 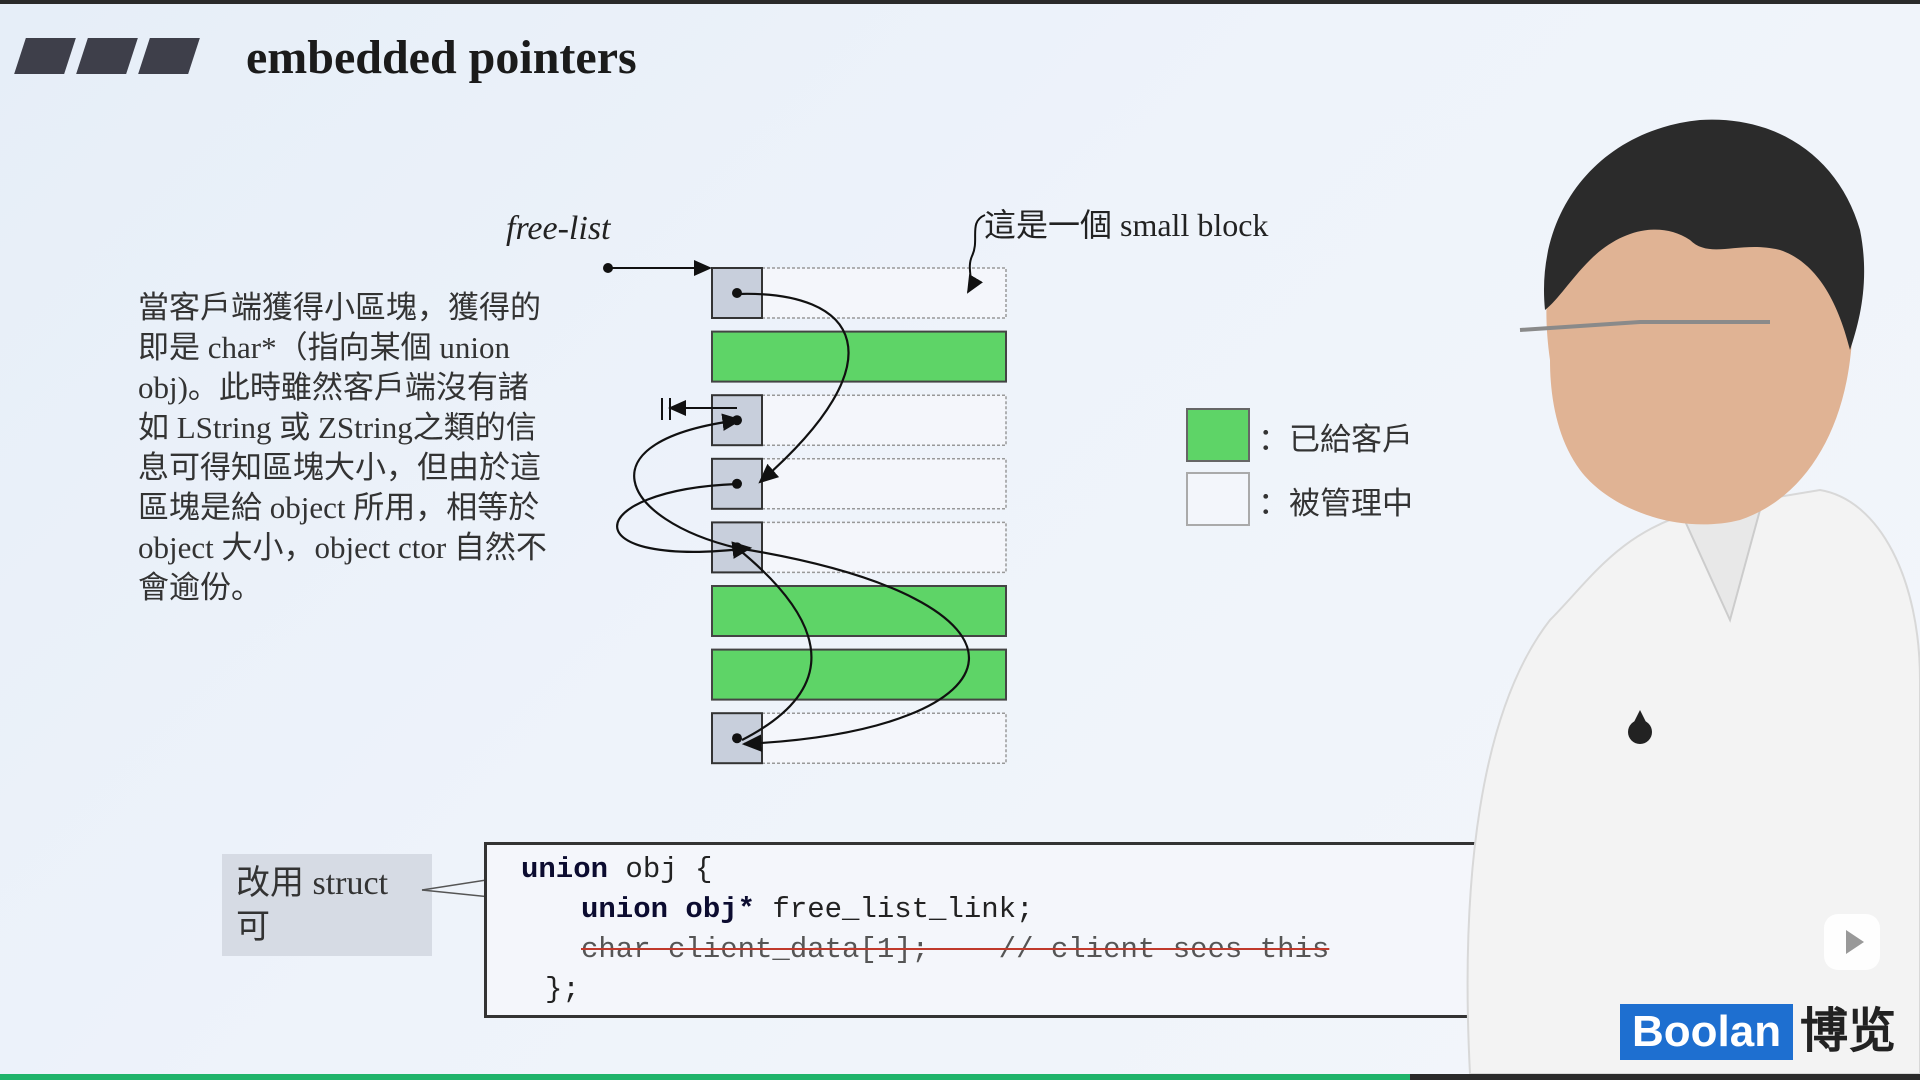 What do you see at coordinates (705, 1077) in the screenshot?
I see `video-progress-fill` at bounding box center [705, 1077].